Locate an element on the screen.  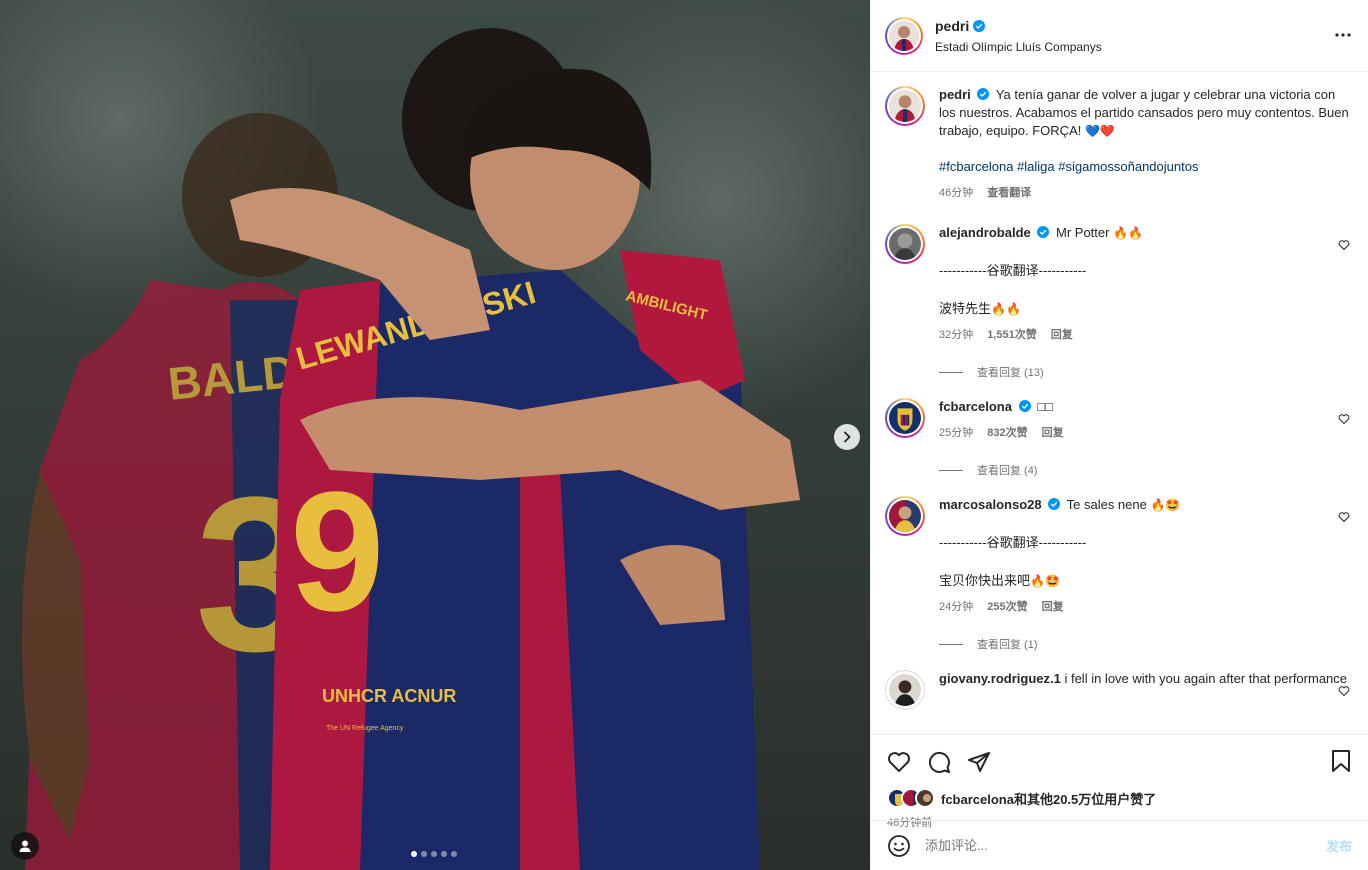
view-replies-button: 查看回复 (4) is located at coordinates (1146, 470).